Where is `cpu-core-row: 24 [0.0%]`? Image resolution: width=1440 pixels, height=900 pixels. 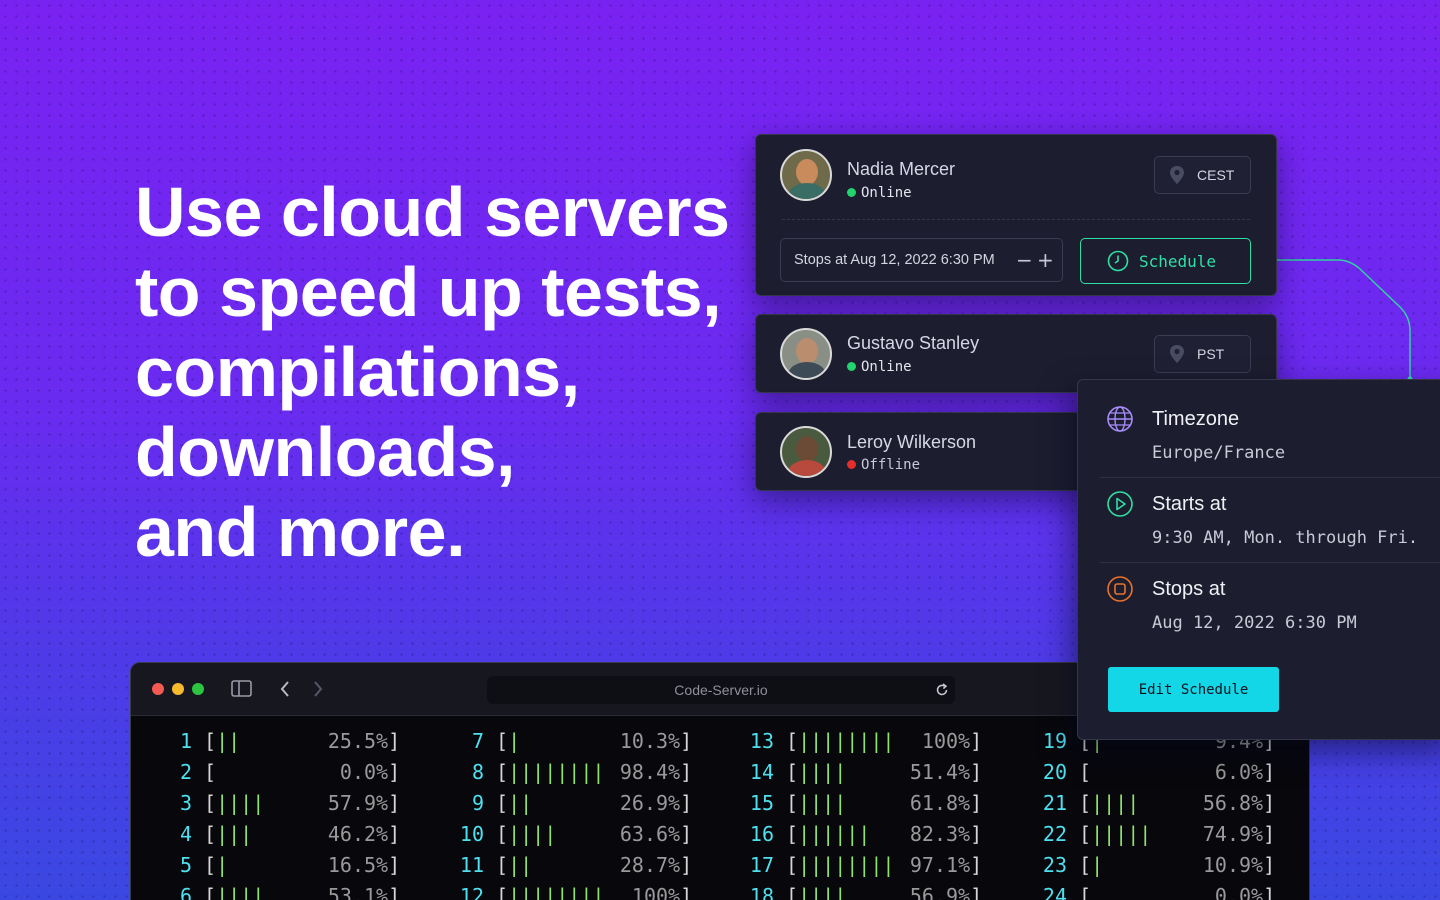
cpu-core-row: 24 [0.0%] is located at coordinates (1158, 892).